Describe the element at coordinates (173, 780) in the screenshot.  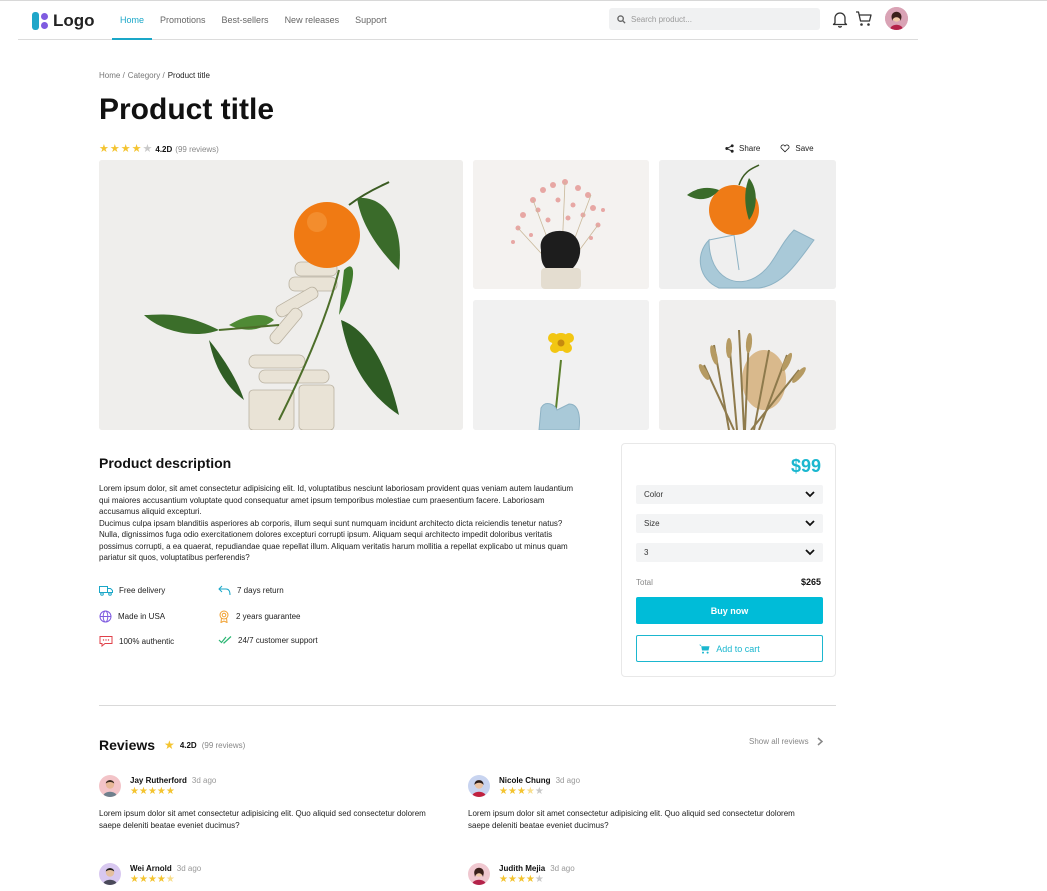
I see `reviewer-name: Jay Rutherford 3d ago` at that location.